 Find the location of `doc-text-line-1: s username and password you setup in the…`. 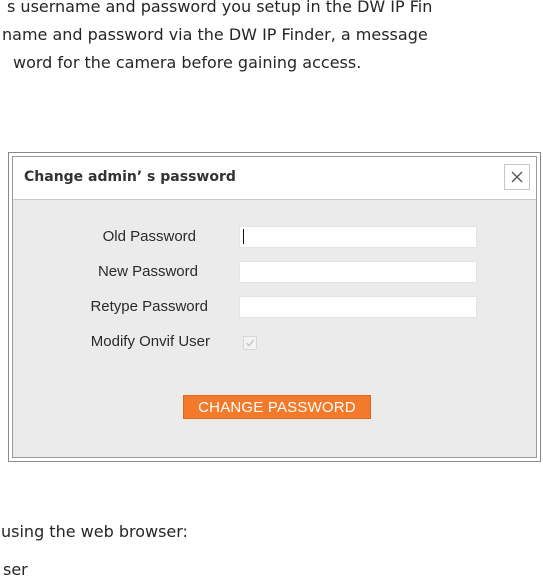

doc-text-line-1: s username and password you setup in the… is located at coordinates (220, 8).